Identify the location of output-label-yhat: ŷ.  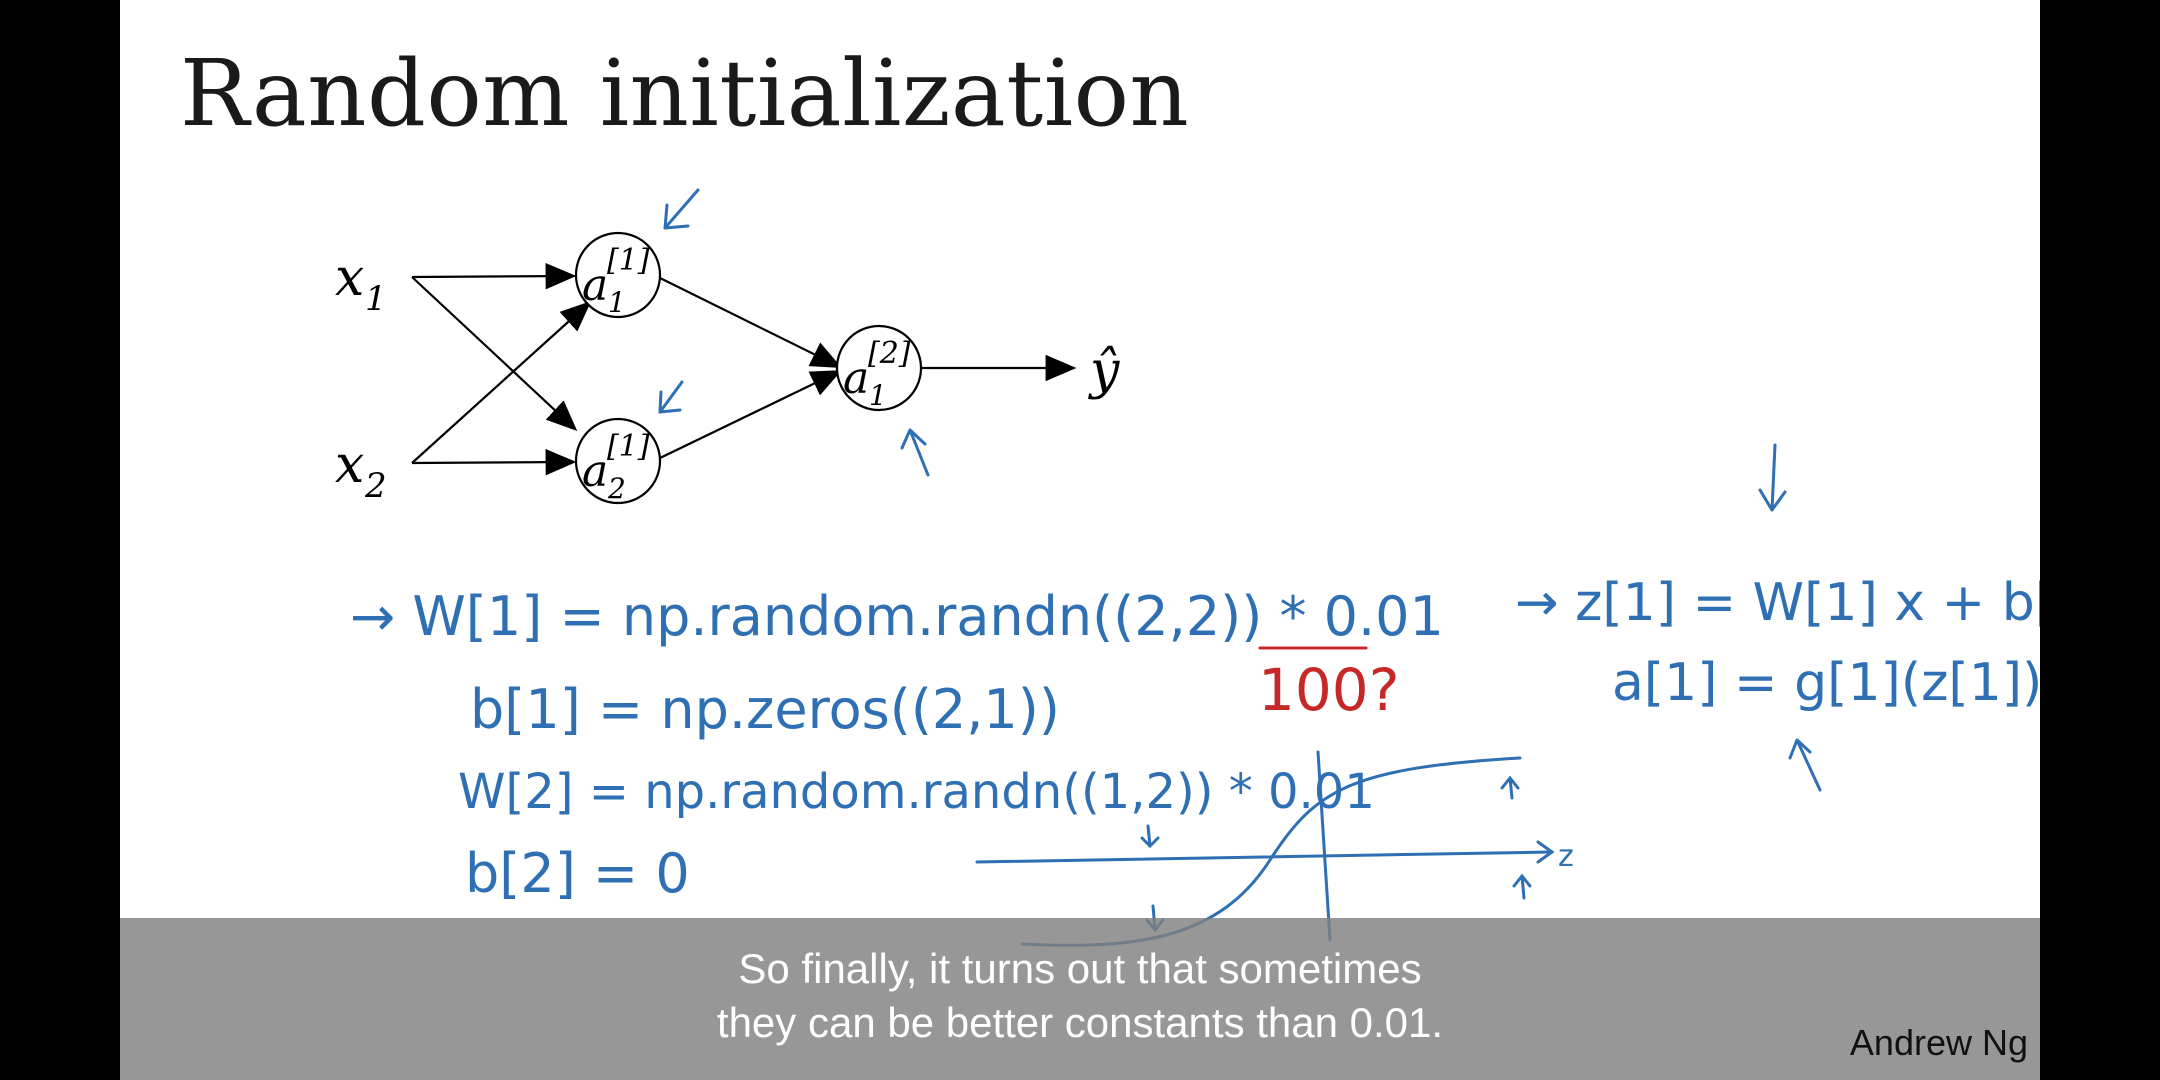
(1104, 371).